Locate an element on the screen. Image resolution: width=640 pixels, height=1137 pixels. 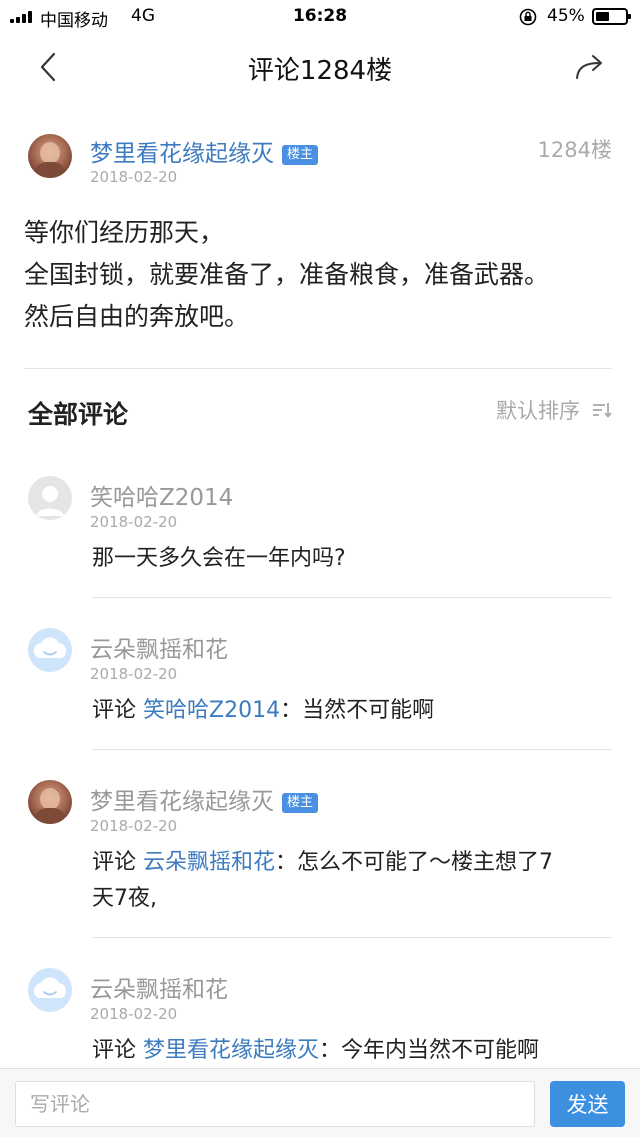
post-line: 然后自由的奔放吧。 is located at coordinates (137, 316).